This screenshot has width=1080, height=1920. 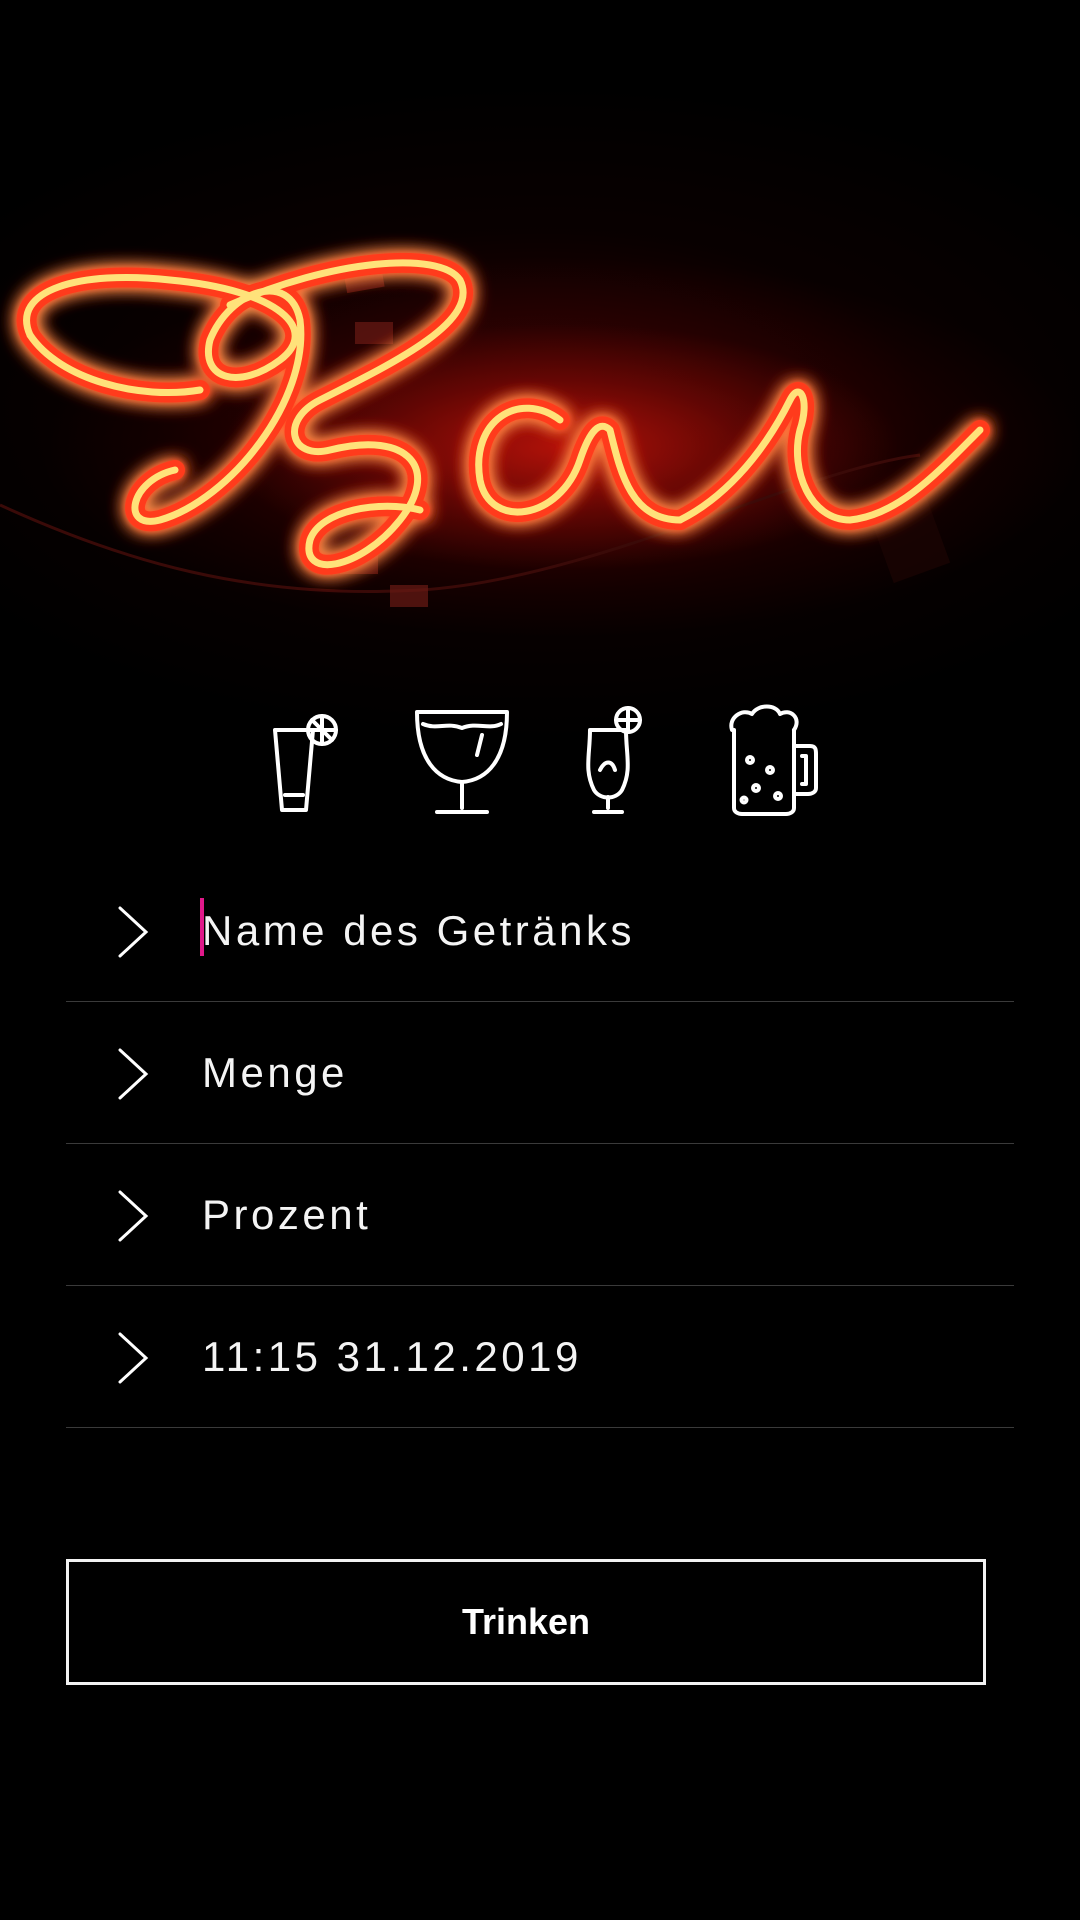 What do you see at coordinates (305, 760) in the screenshot?
I see `longdrink-glass-icon` at bounding box center [305, 760].